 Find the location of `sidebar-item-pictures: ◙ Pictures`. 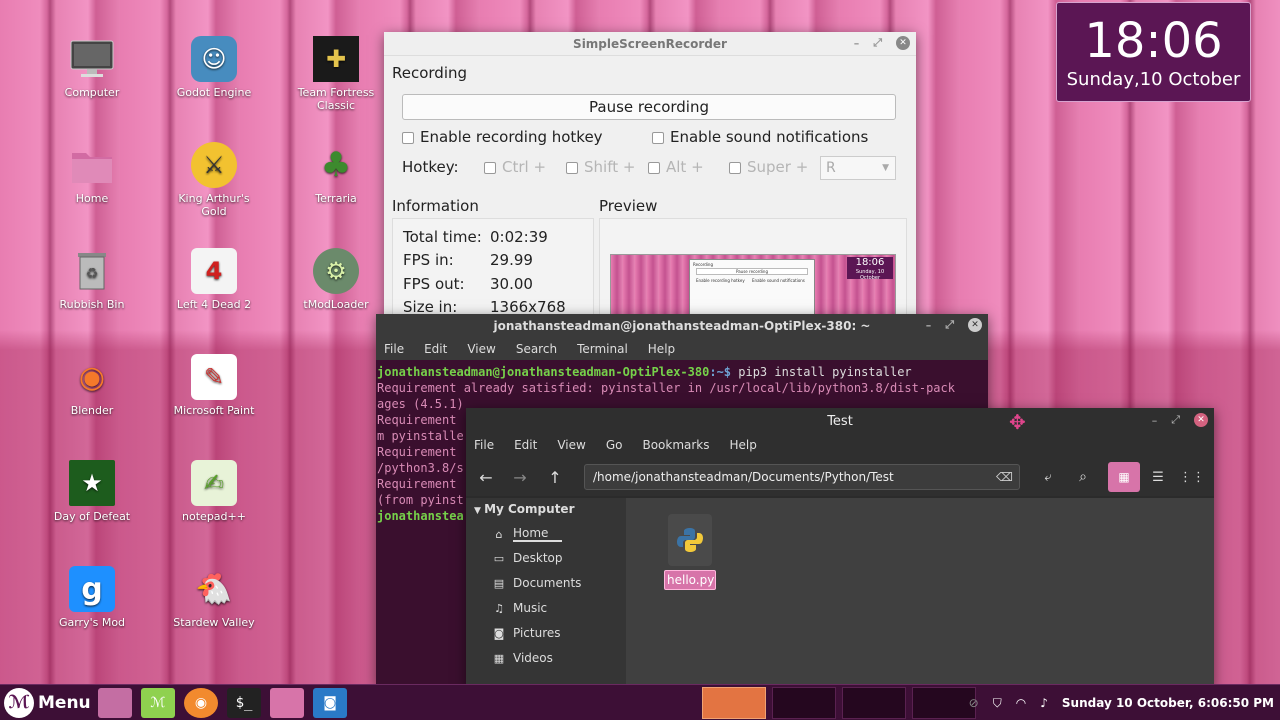

sidebar-item-pictures: ◙ Pictures is located at coordinates (526, 633).